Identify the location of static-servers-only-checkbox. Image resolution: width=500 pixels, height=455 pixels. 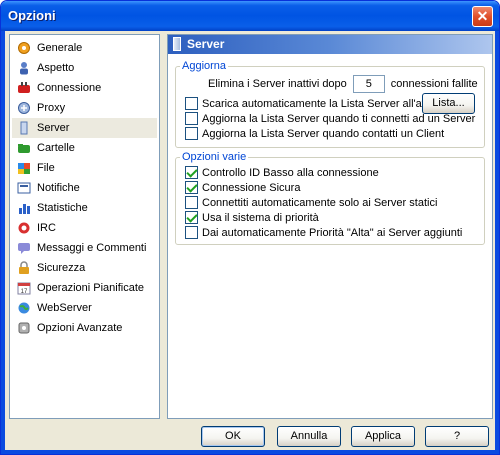
(191, 202).